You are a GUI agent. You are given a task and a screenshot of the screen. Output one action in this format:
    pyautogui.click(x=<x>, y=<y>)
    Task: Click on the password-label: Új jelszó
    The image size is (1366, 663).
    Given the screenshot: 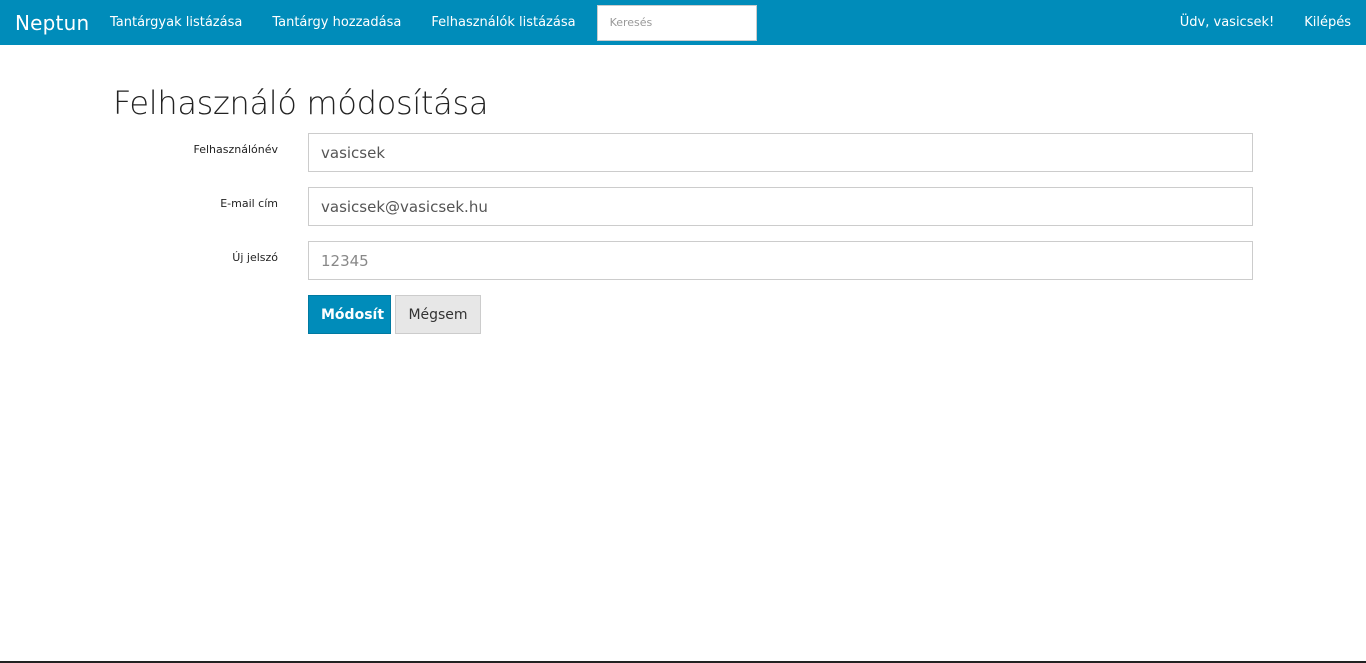 What is the action you would take?
    pyautogui.click(x=255, y=257)
    